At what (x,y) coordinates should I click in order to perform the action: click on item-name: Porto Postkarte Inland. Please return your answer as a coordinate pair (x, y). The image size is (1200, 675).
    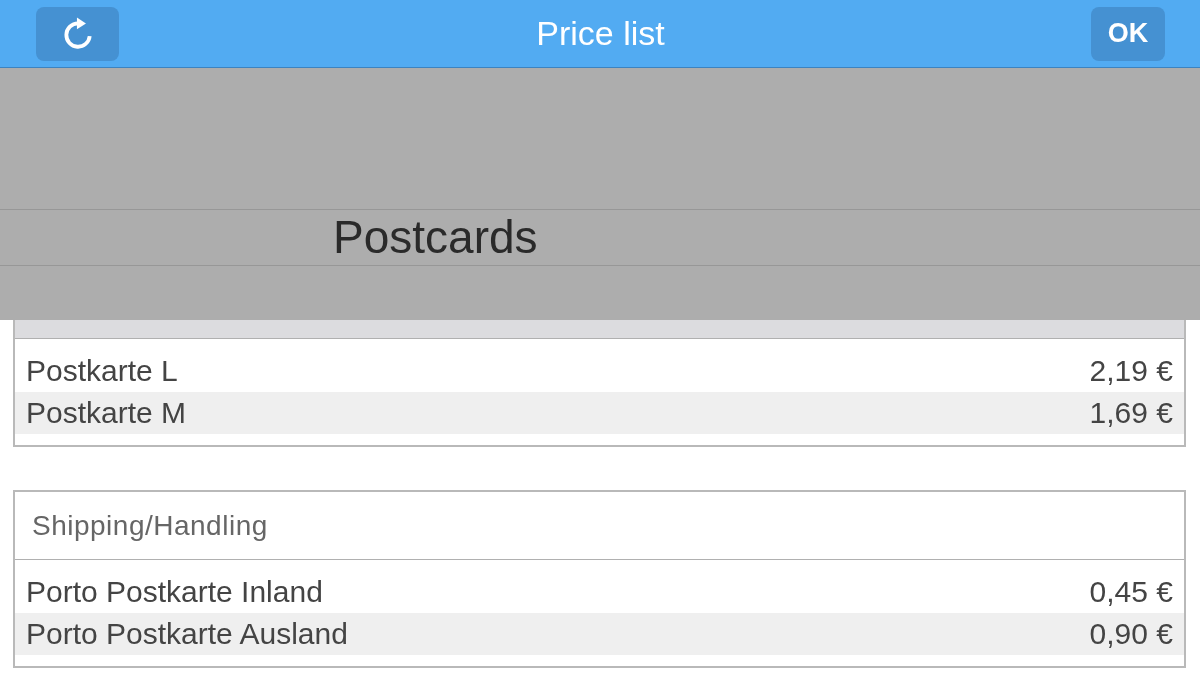
    Looking at the image, I should click on (174, 592).